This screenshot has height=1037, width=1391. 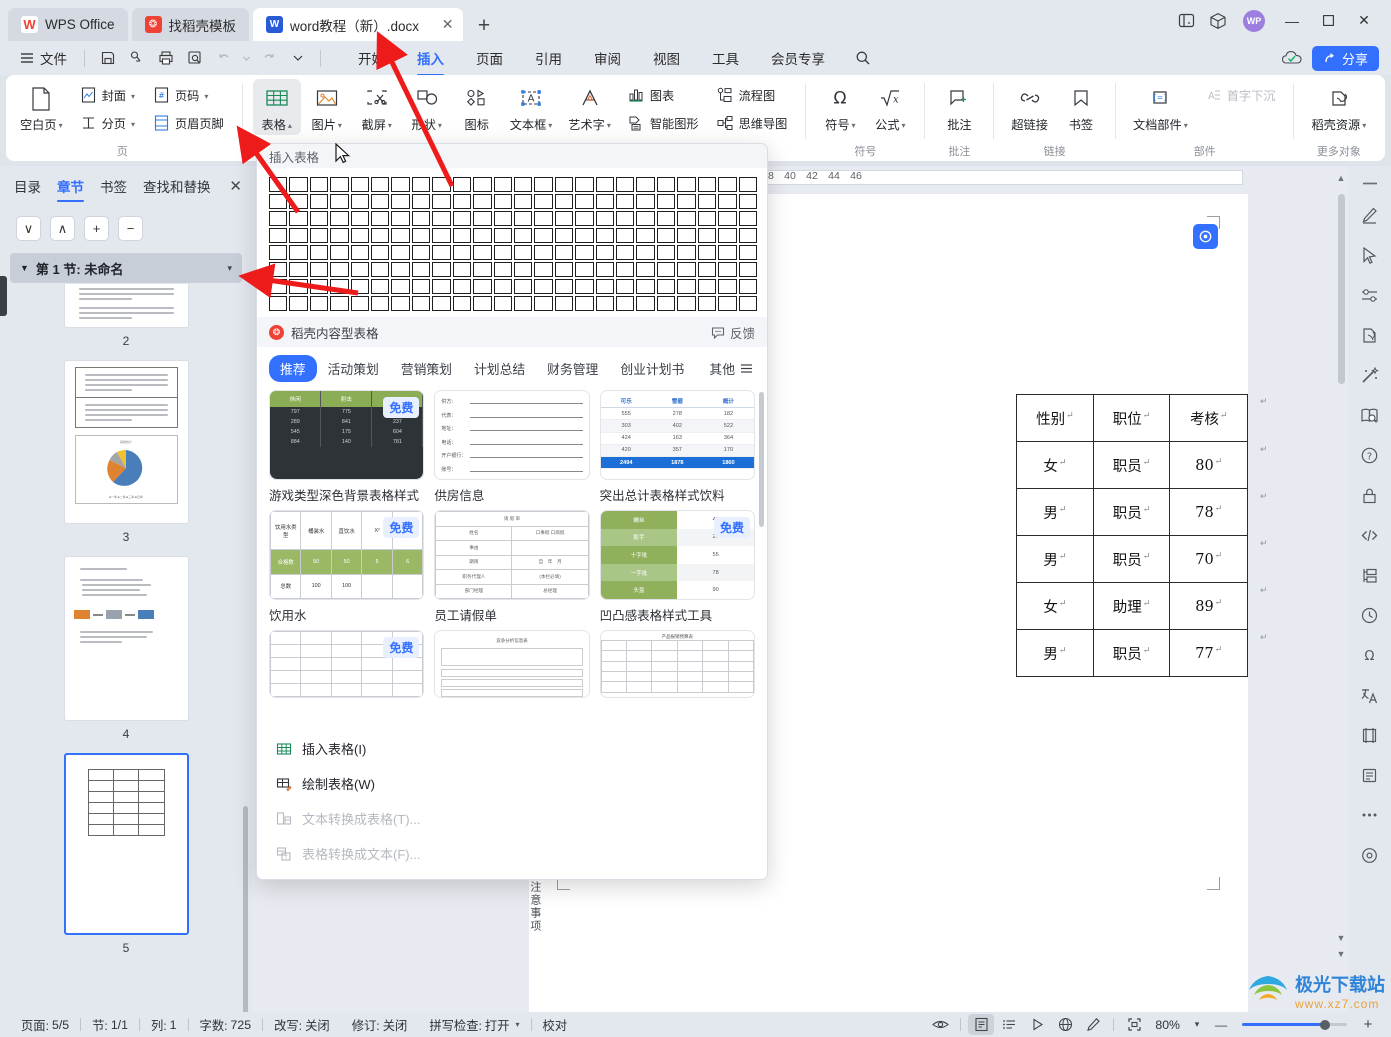 I want to click on page-thumbnails: 2 销量统计 ■一季 ■二季 ■三季 ■四季 3 4 5, so click(x=126, y=648).